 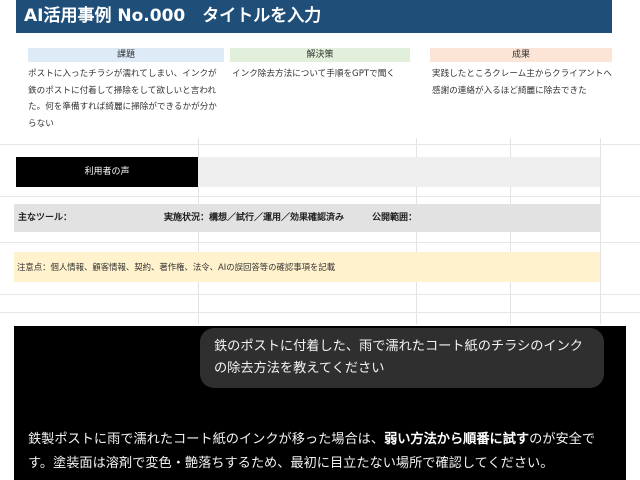 I want to click on answer-text-1: 鉄製ポストに雨で濡れたコート紙のインクが移った場合は、, so click(x=206, y=439).